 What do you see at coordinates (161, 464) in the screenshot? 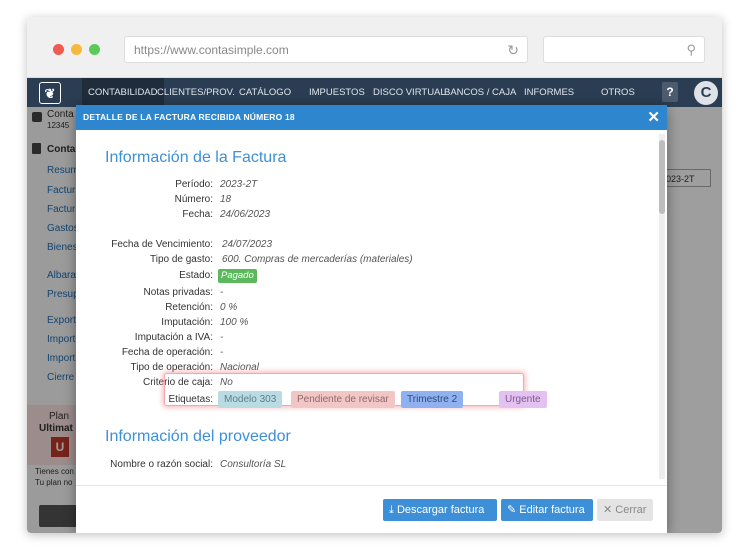
I see `field-label: Nombre o razón social:` at bounding box center [161, 464].